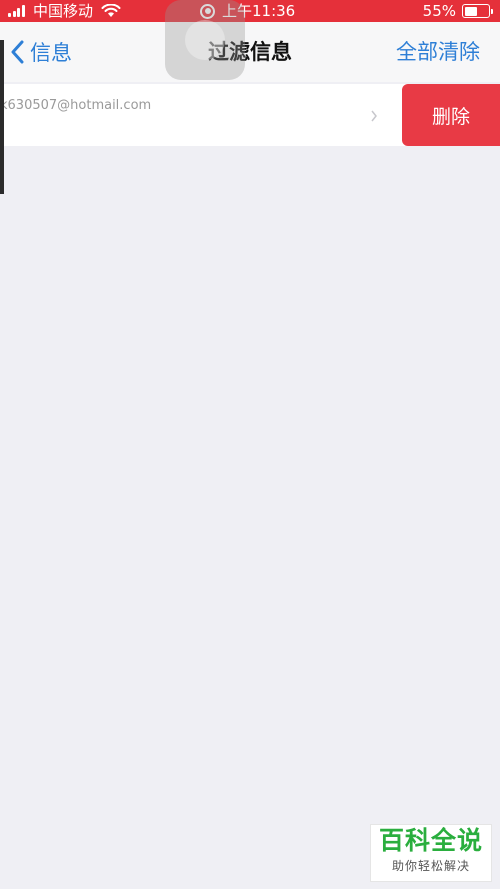  I want to click on battery-fill, so click(471, 11).